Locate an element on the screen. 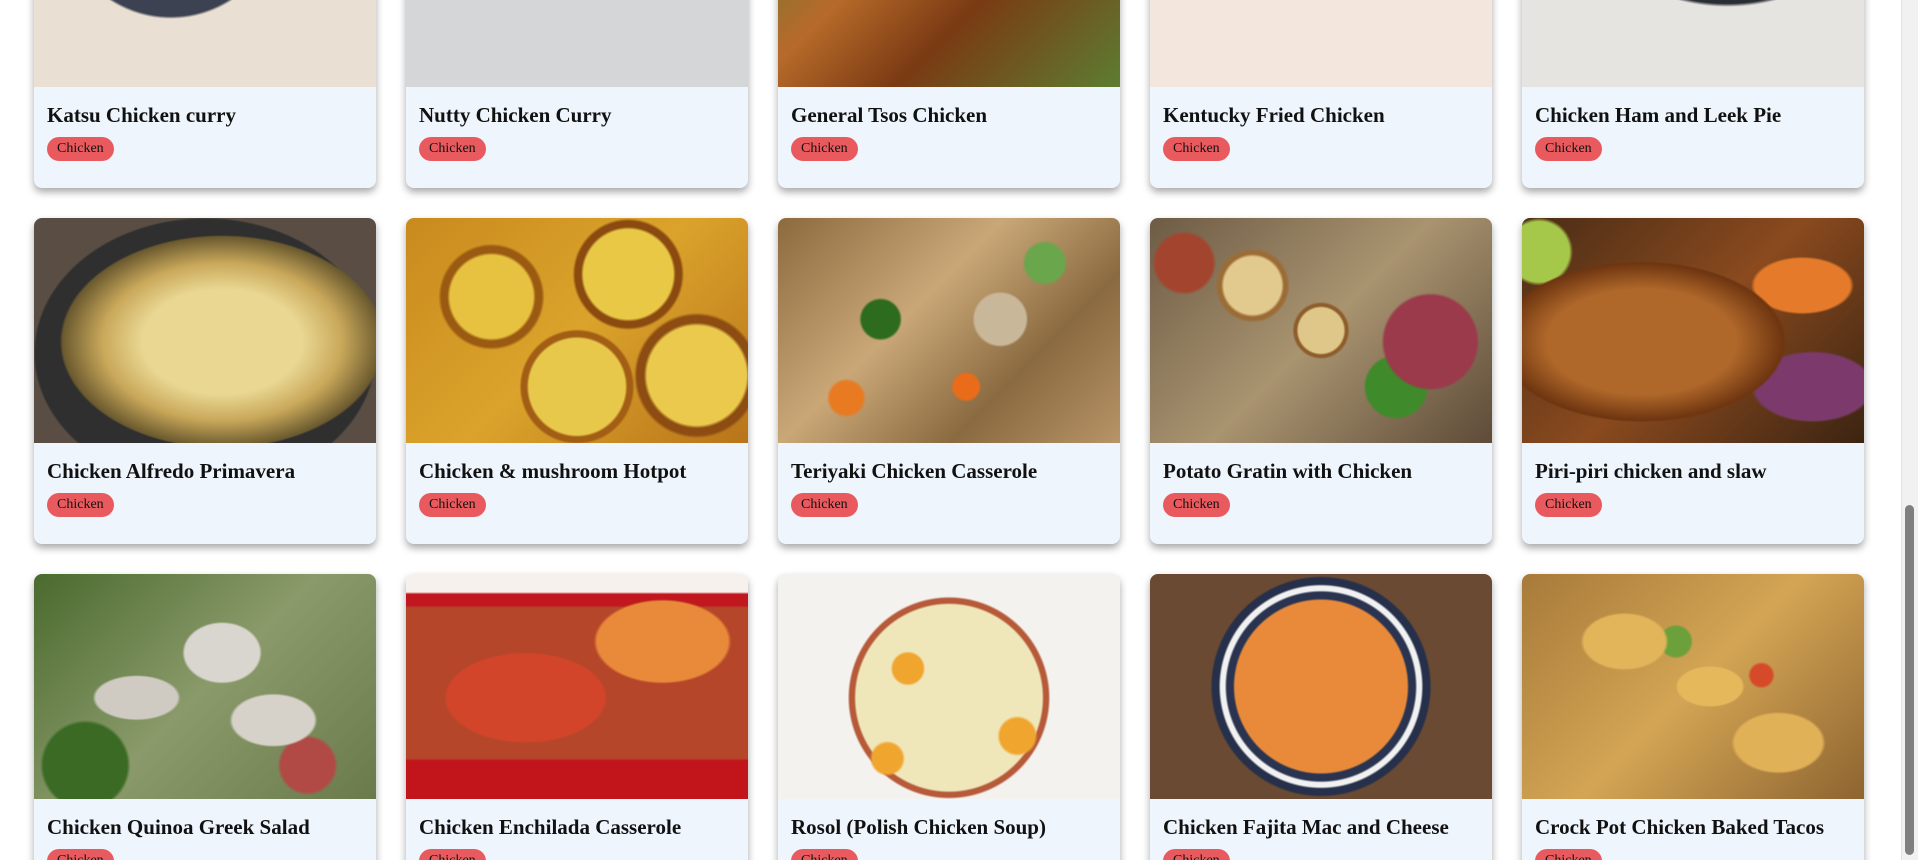  recipe-card: Kentucky Fried Chicken Chicken is located at coordinates (1321, 94).